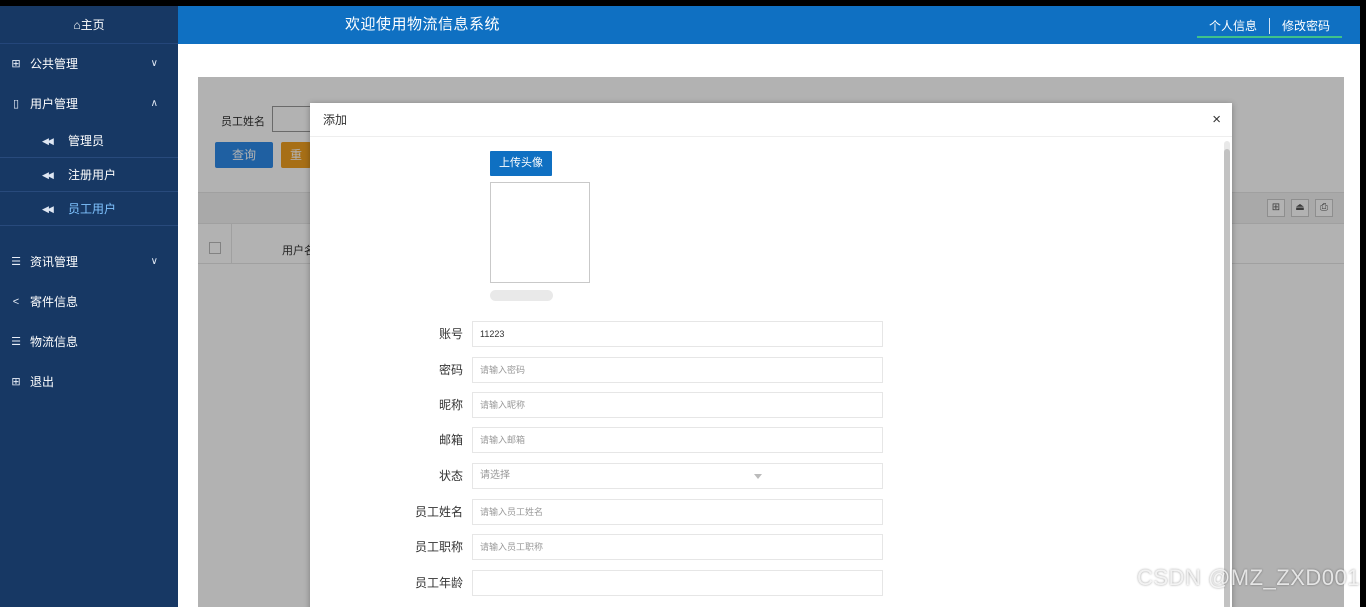  What do you see at coordinates (771, 120) in the screenshot?
I see `dialog-header: 添加 ×` at bounding box center [771, 120].